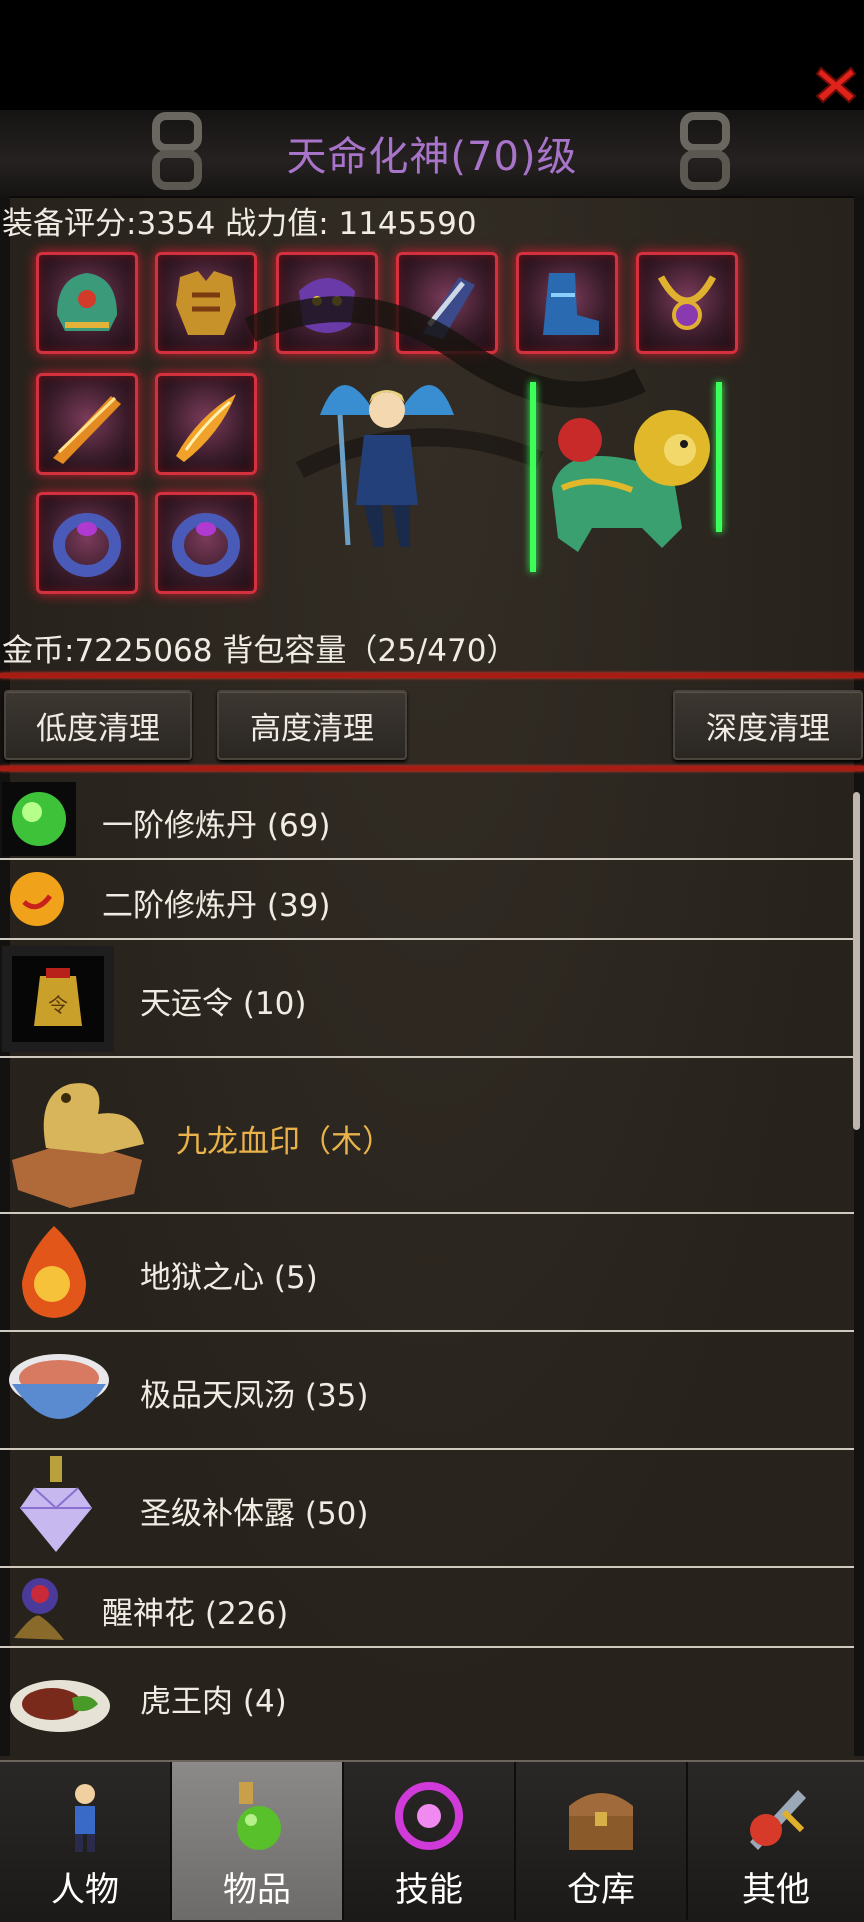  I want to click on item-label: 地狱之心 (5), so click(229, 1278).